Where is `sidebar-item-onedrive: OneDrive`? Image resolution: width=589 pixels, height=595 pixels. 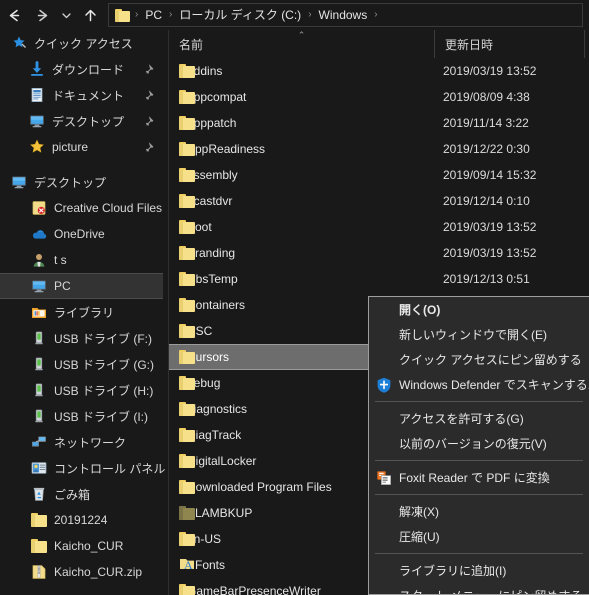
sidebar-item-onedrive: OneDrive is located at coordinates (84, 234).